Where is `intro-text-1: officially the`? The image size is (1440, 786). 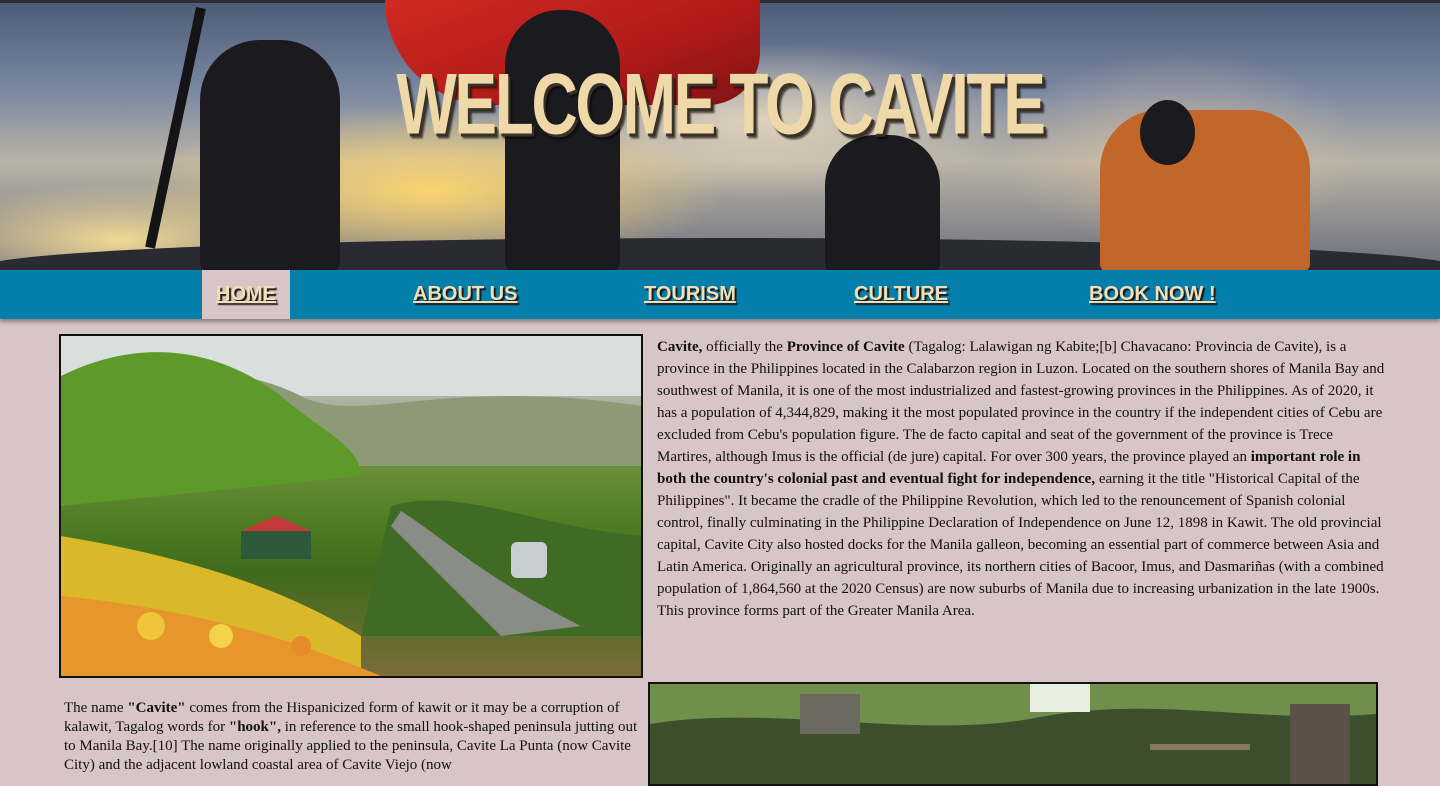 intro-text-1: officially the is located at coordinates (744, 347).